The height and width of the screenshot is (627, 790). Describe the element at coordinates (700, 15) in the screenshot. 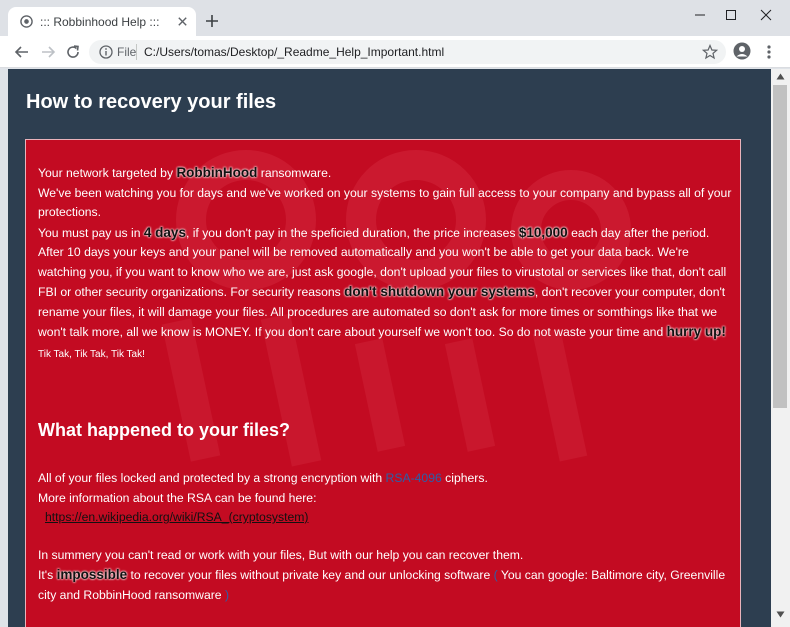

I see `minimize-icon` at that location.